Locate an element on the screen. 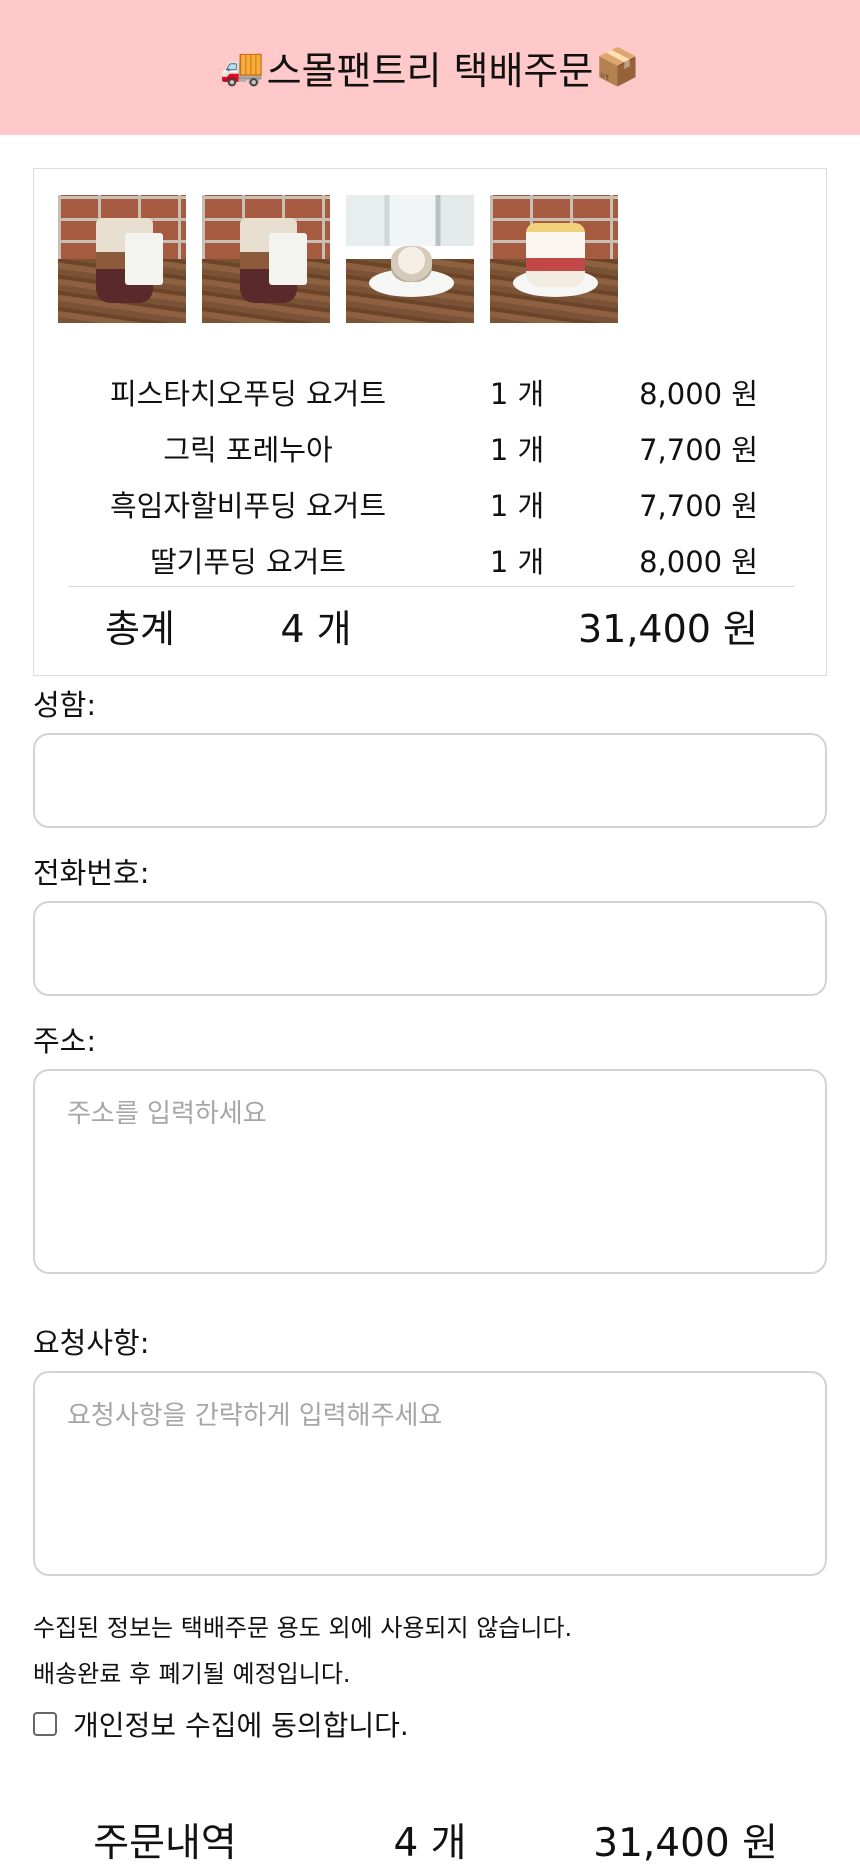  product-thumbnails is located at coordinates (338, 259).